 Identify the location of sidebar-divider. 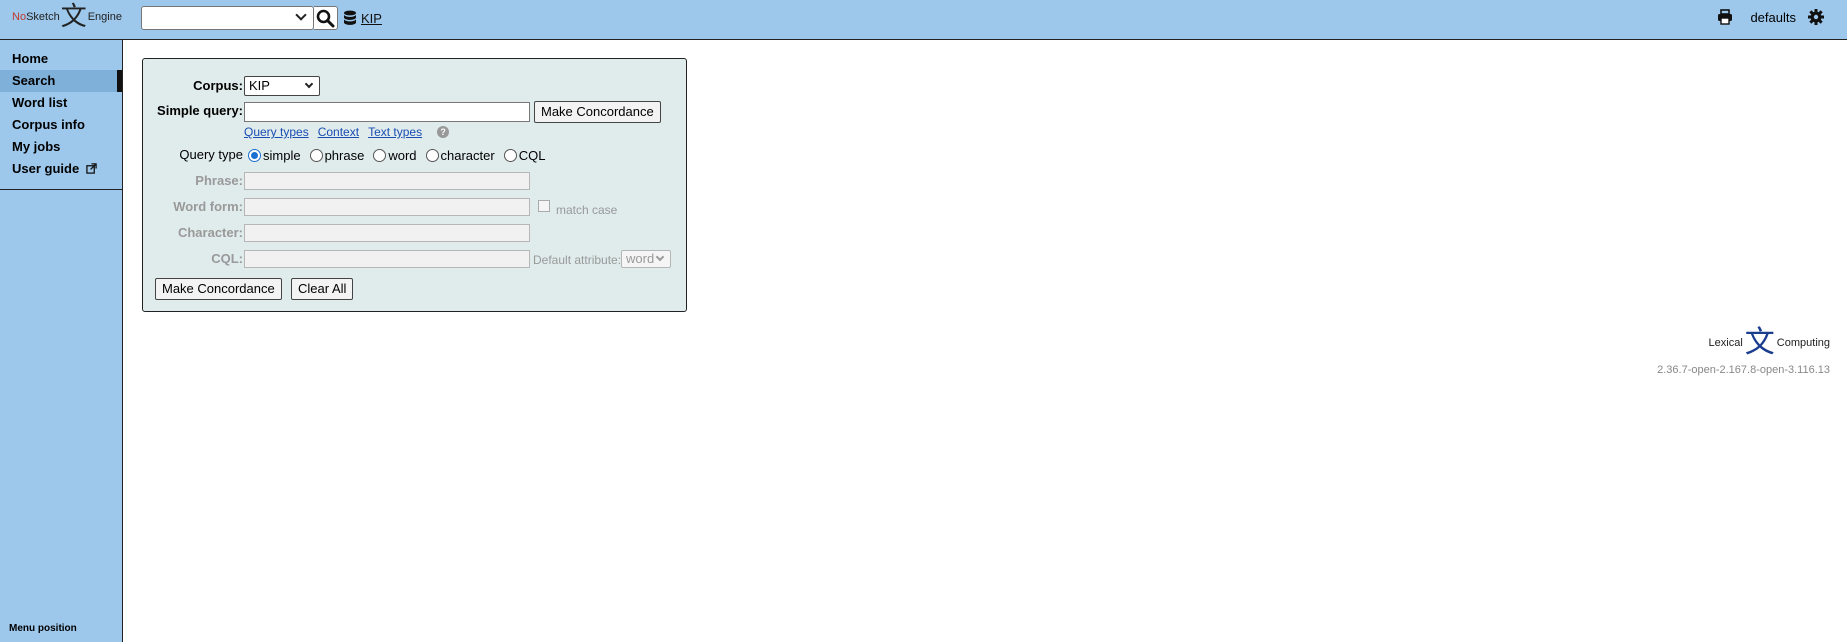
(61, 189).